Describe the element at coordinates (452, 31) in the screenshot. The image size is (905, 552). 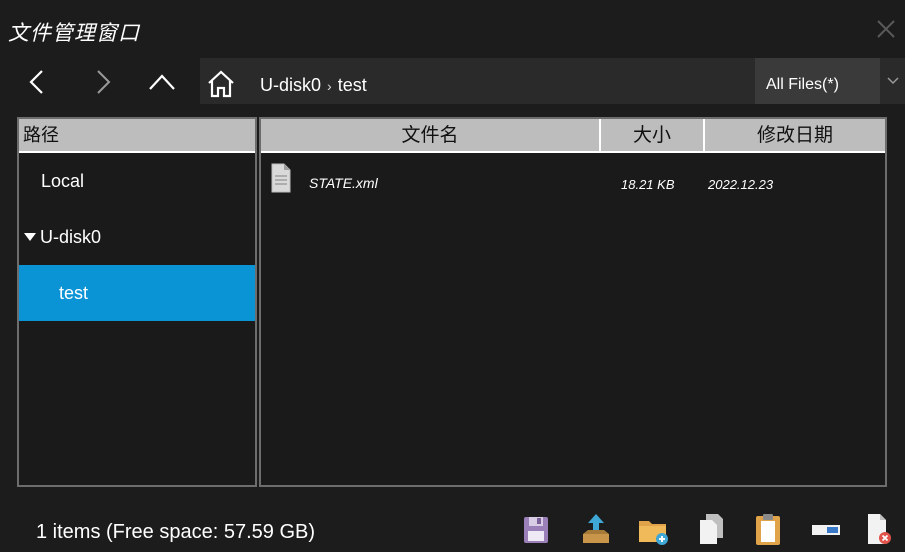
I see `title-bar: 文件管理窗口` at that location.